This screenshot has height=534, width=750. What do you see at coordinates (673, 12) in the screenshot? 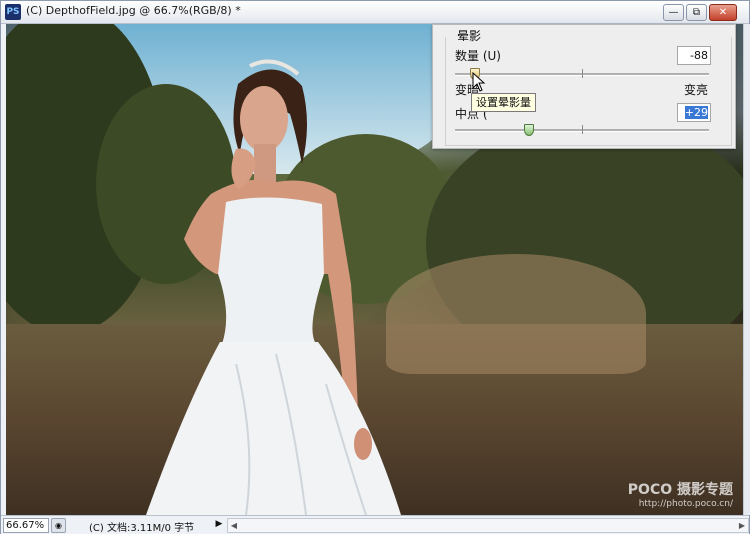
I see `minimize-button: —` at bounding box center [673, 12].